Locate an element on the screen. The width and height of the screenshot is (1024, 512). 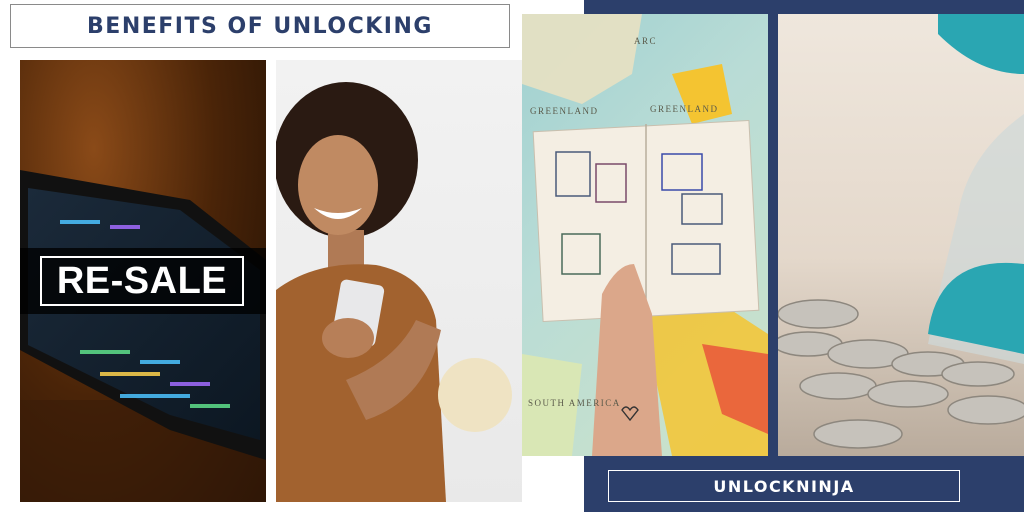
resale-label: RE-SALE is located at coordinates (142, 280).